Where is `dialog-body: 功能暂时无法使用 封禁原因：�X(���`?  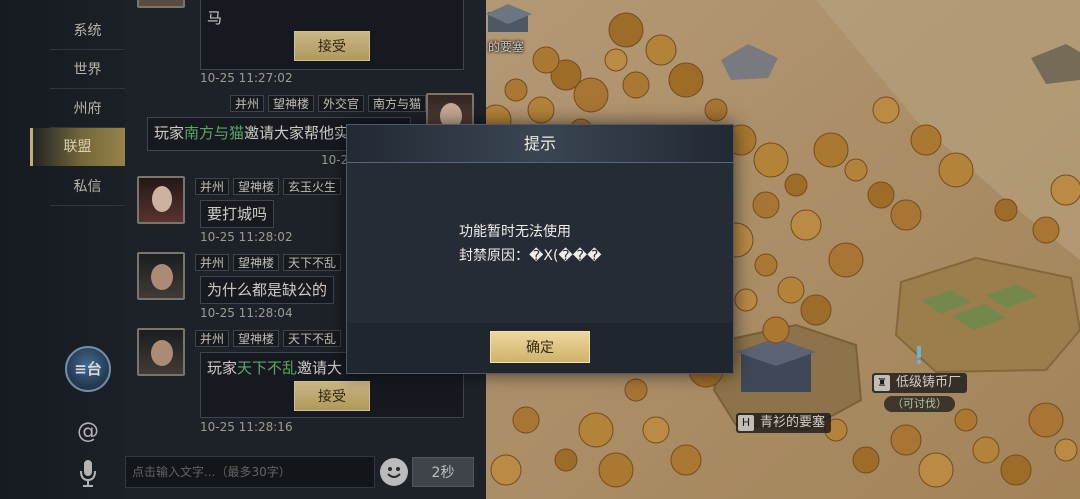 dialog-body: 功能暂时无法使用 封禁原因：�X(��� is located at coordinates (540, 243).